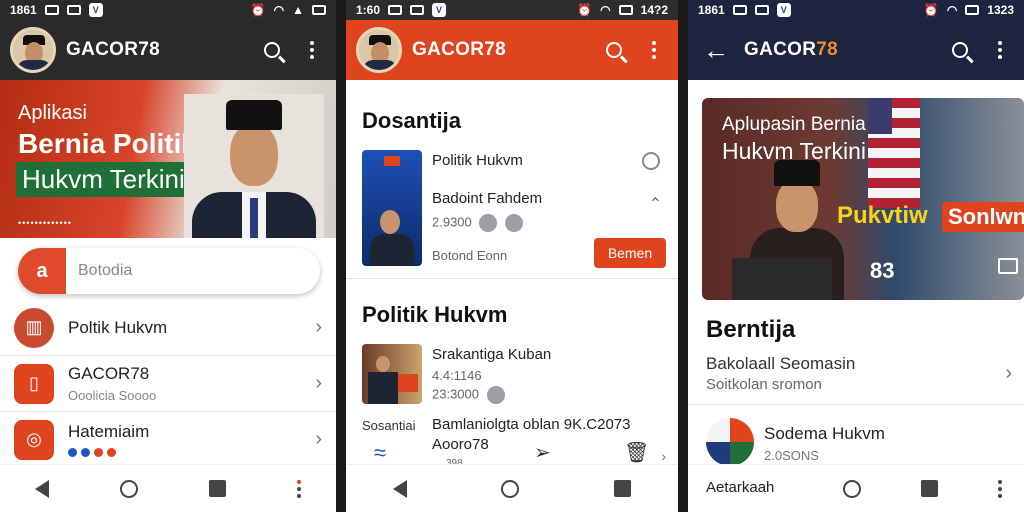 This screenshot has width=1024, height=512. Describe the element at coordinates (860, 444) in the screenshot. I see `list-item: Sodema Hukvm 2.0SONS` at that location.